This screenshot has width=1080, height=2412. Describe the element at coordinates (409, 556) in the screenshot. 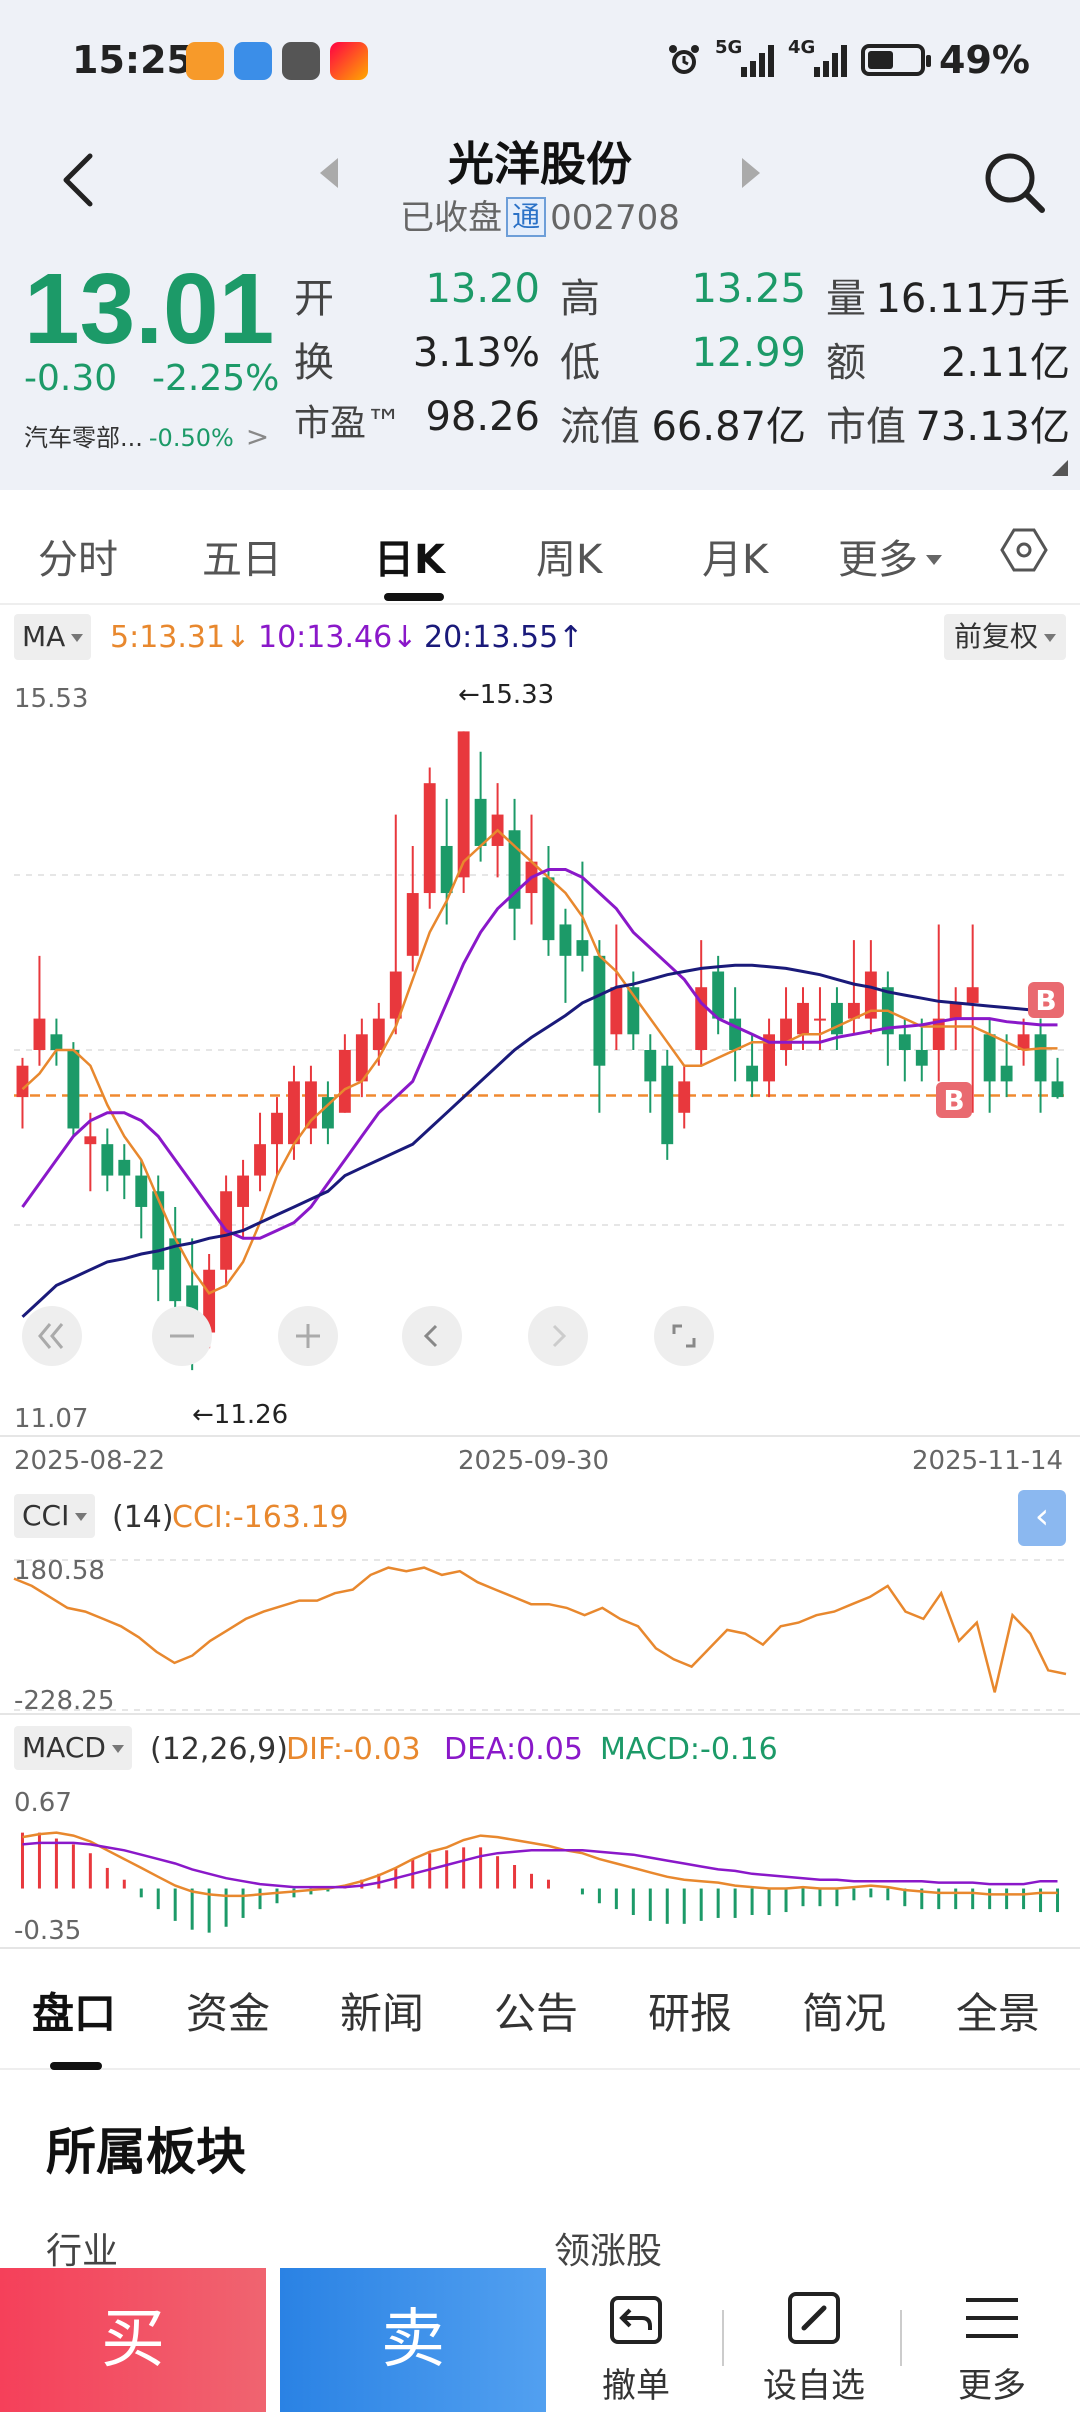

I see `tab-daily-k: 日K` at that location.